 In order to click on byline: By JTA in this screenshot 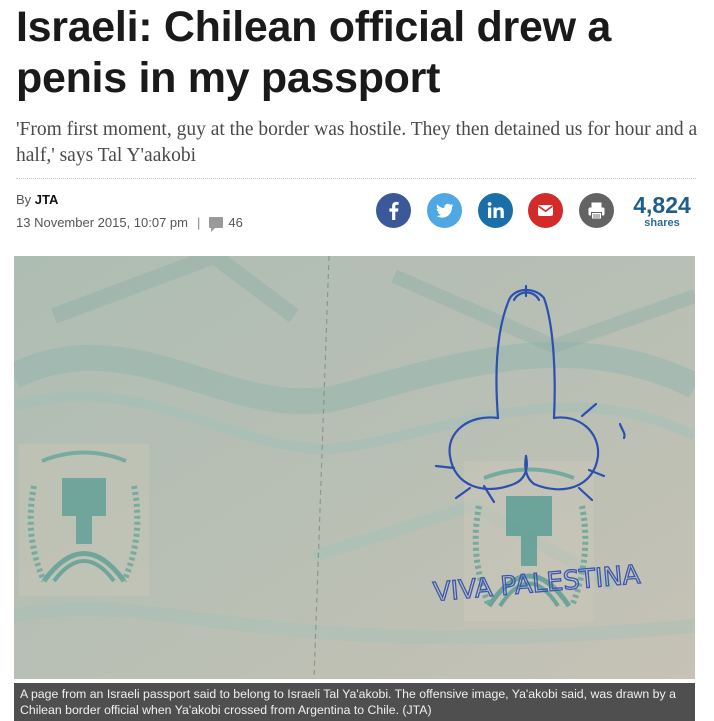, I will do `click(37, 199)`.